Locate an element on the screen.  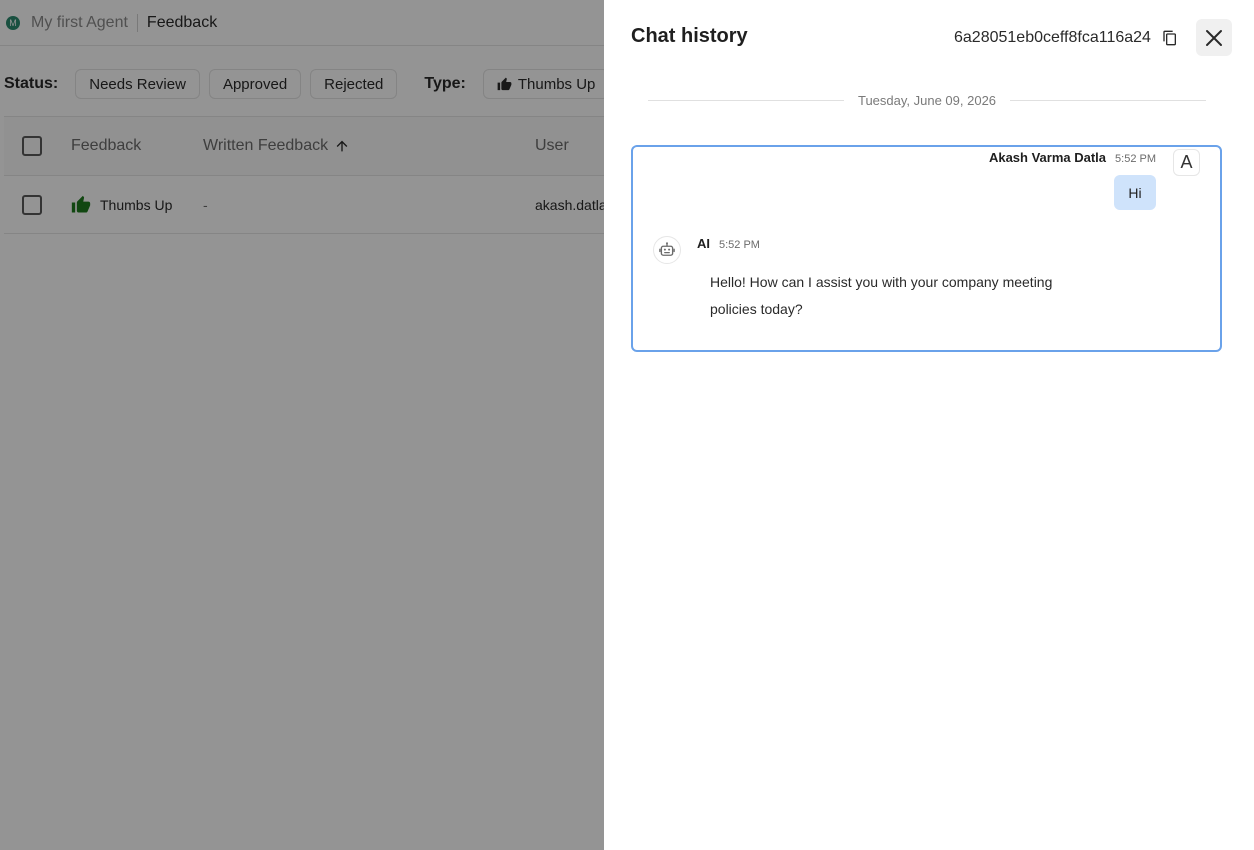
close-icon is located at coordinates (1214, 38).